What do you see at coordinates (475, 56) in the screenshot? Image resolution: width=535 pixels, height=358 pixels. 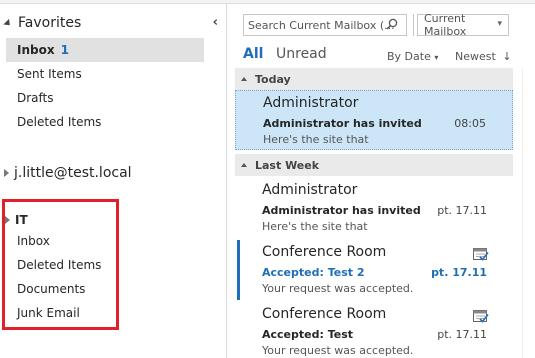 I see `sort-order-label: Newest` at bounding box center [475, 56].